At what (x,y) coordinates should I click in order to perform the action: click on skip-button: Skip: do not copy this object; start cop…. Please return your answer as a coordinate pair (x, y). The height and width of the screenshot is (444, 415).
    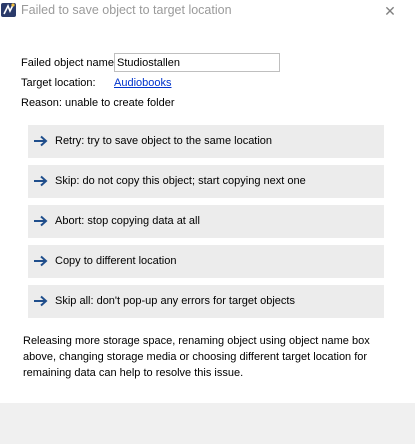
    Looking at the image, I should click on (206, 181).